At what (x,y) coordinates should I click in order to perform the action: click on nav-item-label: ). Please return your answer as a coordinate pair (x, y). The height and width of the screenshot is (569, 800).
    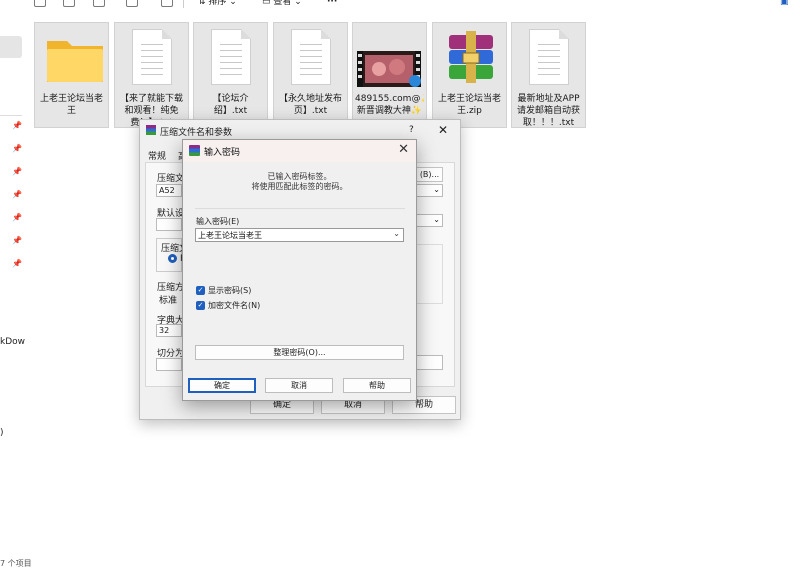
    Looking at the image, I should click on (2, 433).